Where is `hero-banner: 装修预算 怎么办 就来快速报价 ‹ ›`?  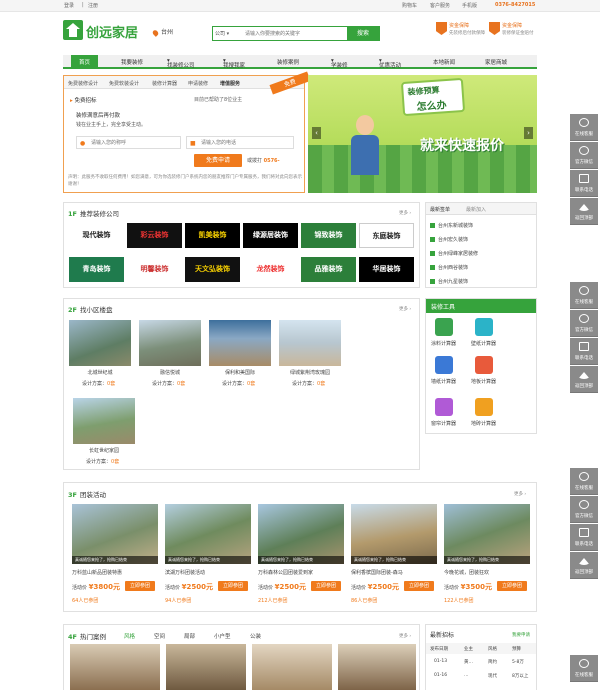 hero-banner: 装修预算 怎么办 就来快速报价 ‹ › is located at coordinates (422, 134).